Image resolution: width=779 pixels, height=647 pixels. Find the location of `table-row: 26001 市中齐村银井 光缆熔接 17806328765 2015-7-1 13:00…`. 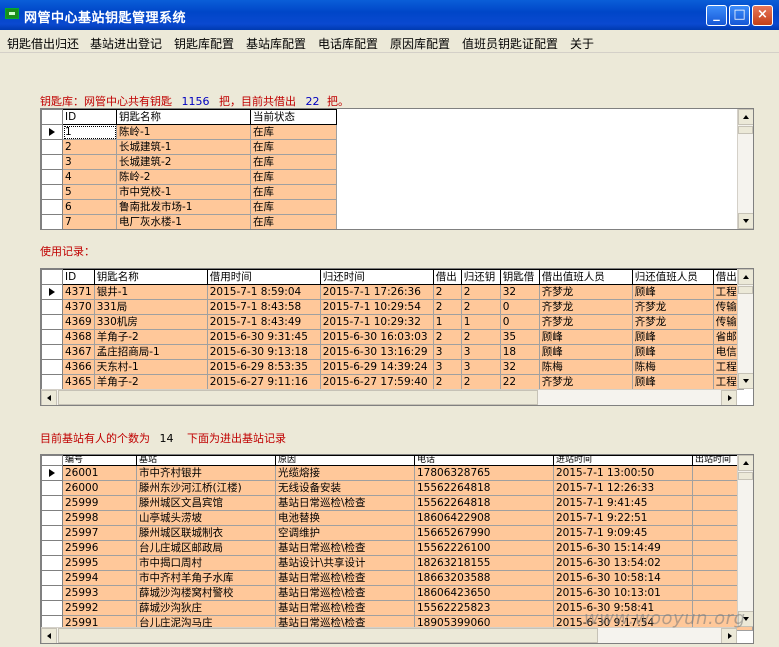

table-row: 26001 市中齐村银井 光缆熔接 17806328765 2015-7-1 13:00… is located at coordinates (397, 473).